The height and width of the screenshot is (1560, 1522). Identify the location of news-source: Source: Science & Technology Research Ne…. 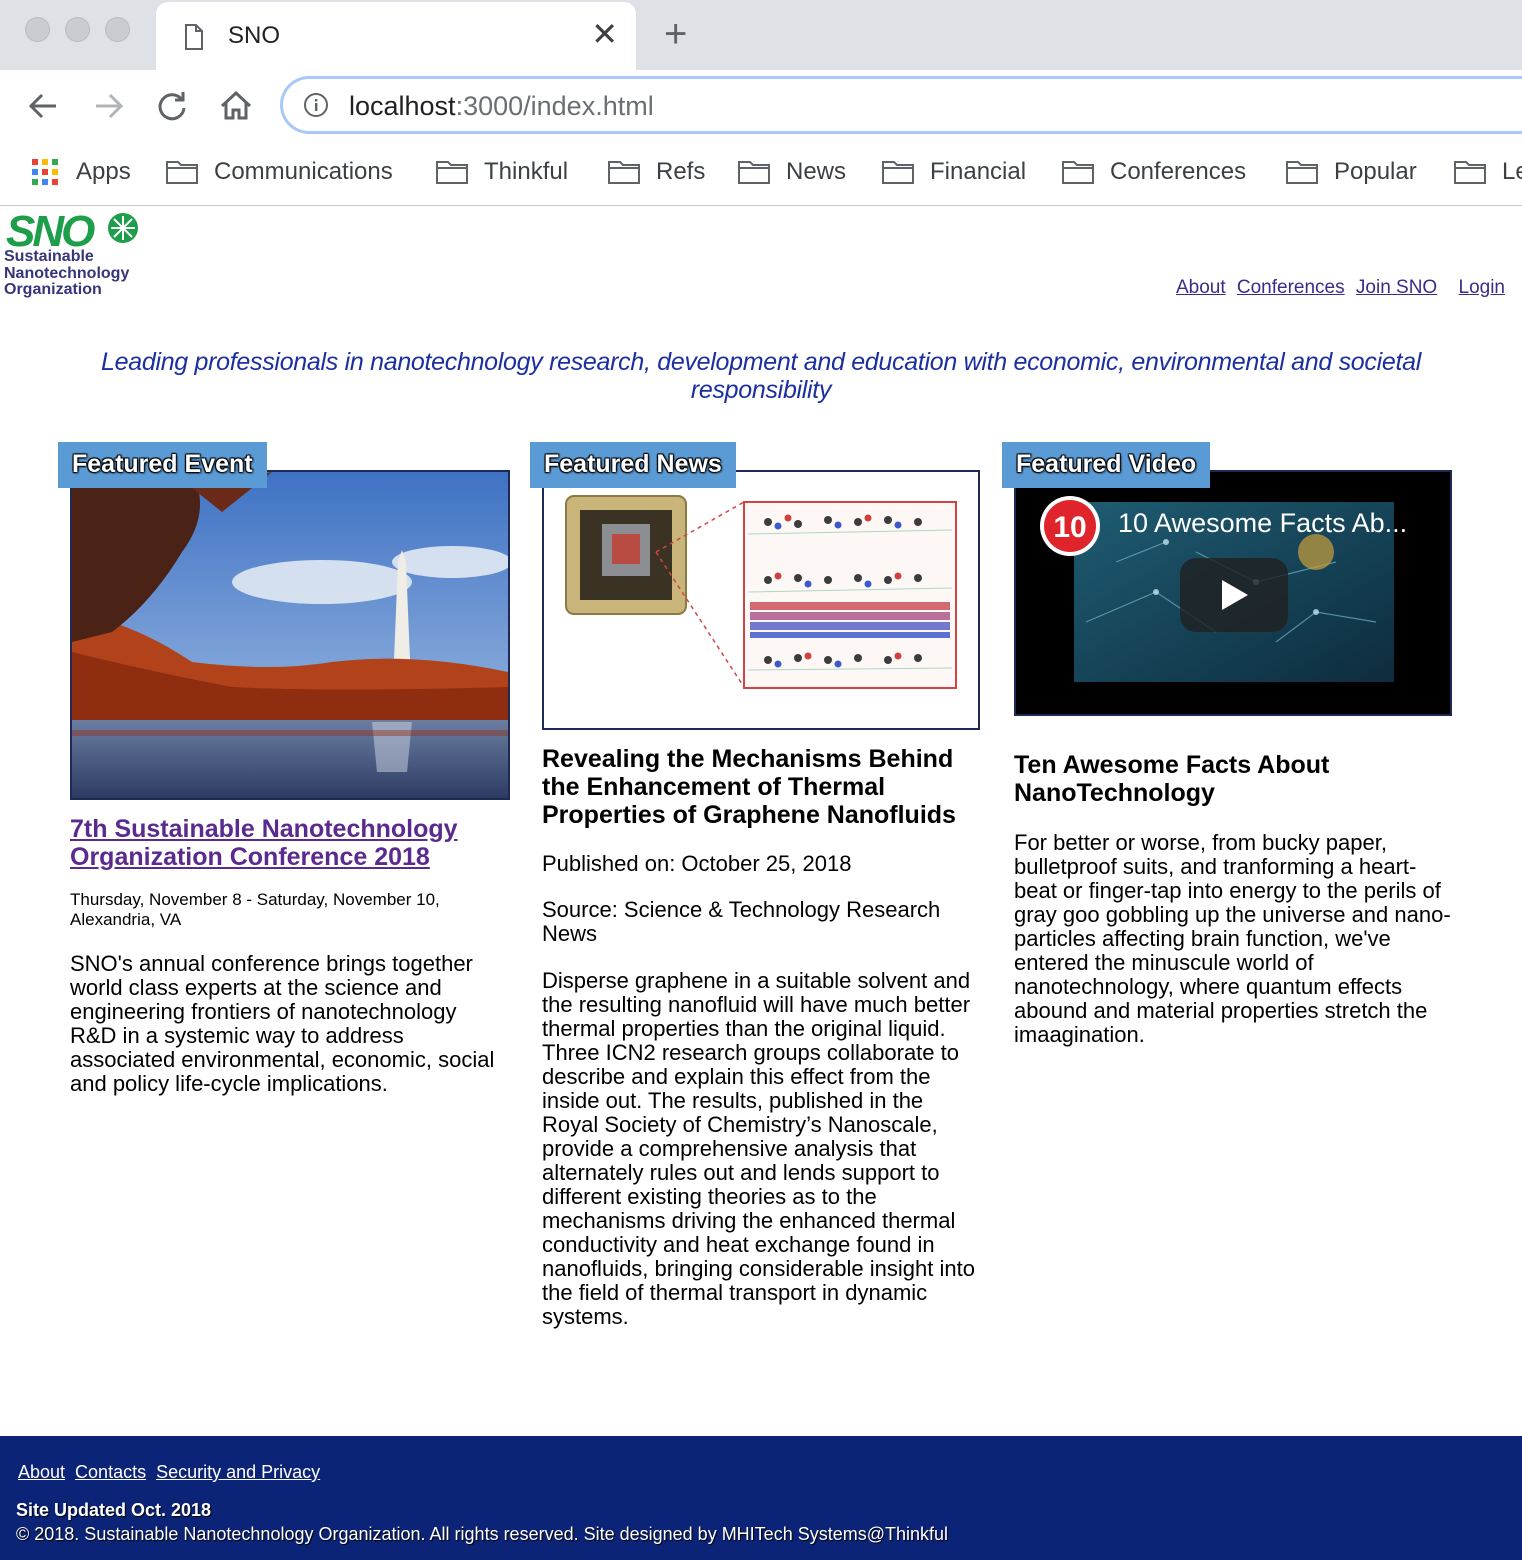
(741, 921).